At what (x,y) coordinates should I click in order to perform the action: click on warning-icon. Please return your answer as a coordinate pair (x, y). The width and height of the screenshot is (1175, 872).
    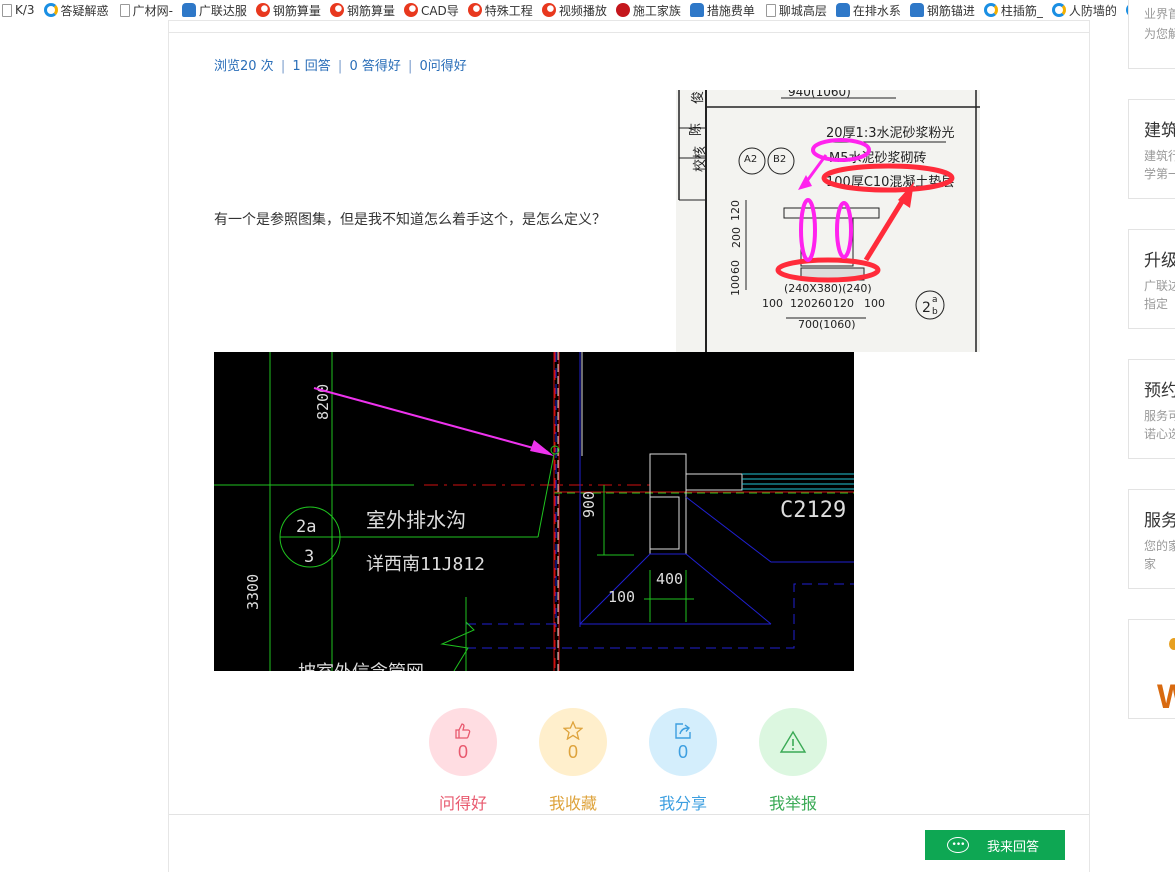
    Looking at the image, I should click on (793, 741).